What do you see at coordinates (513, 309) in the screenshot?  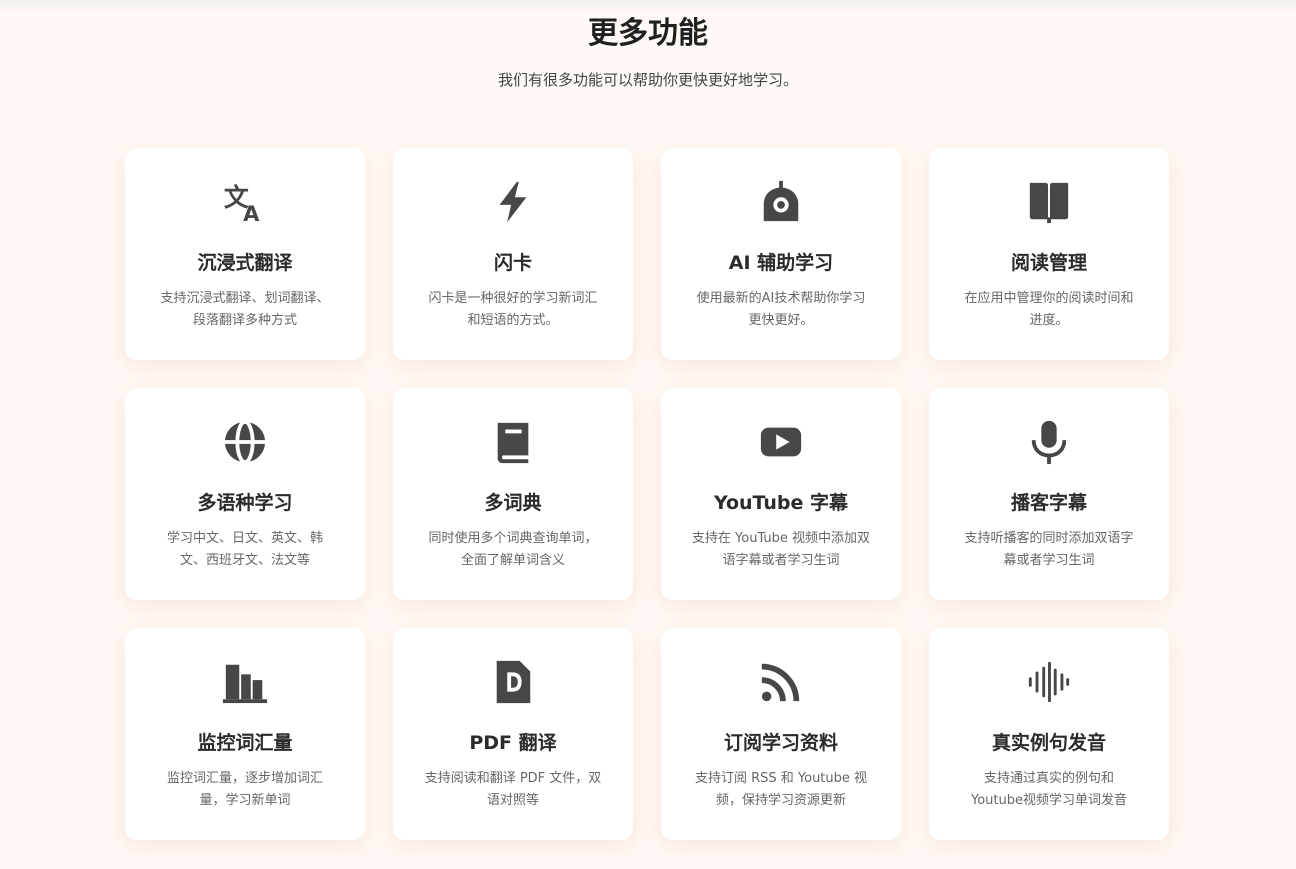 I see `feature-description: 闪卡是一种很好的学习新词汇和短语的方式。` at bounding box center [513, 309].